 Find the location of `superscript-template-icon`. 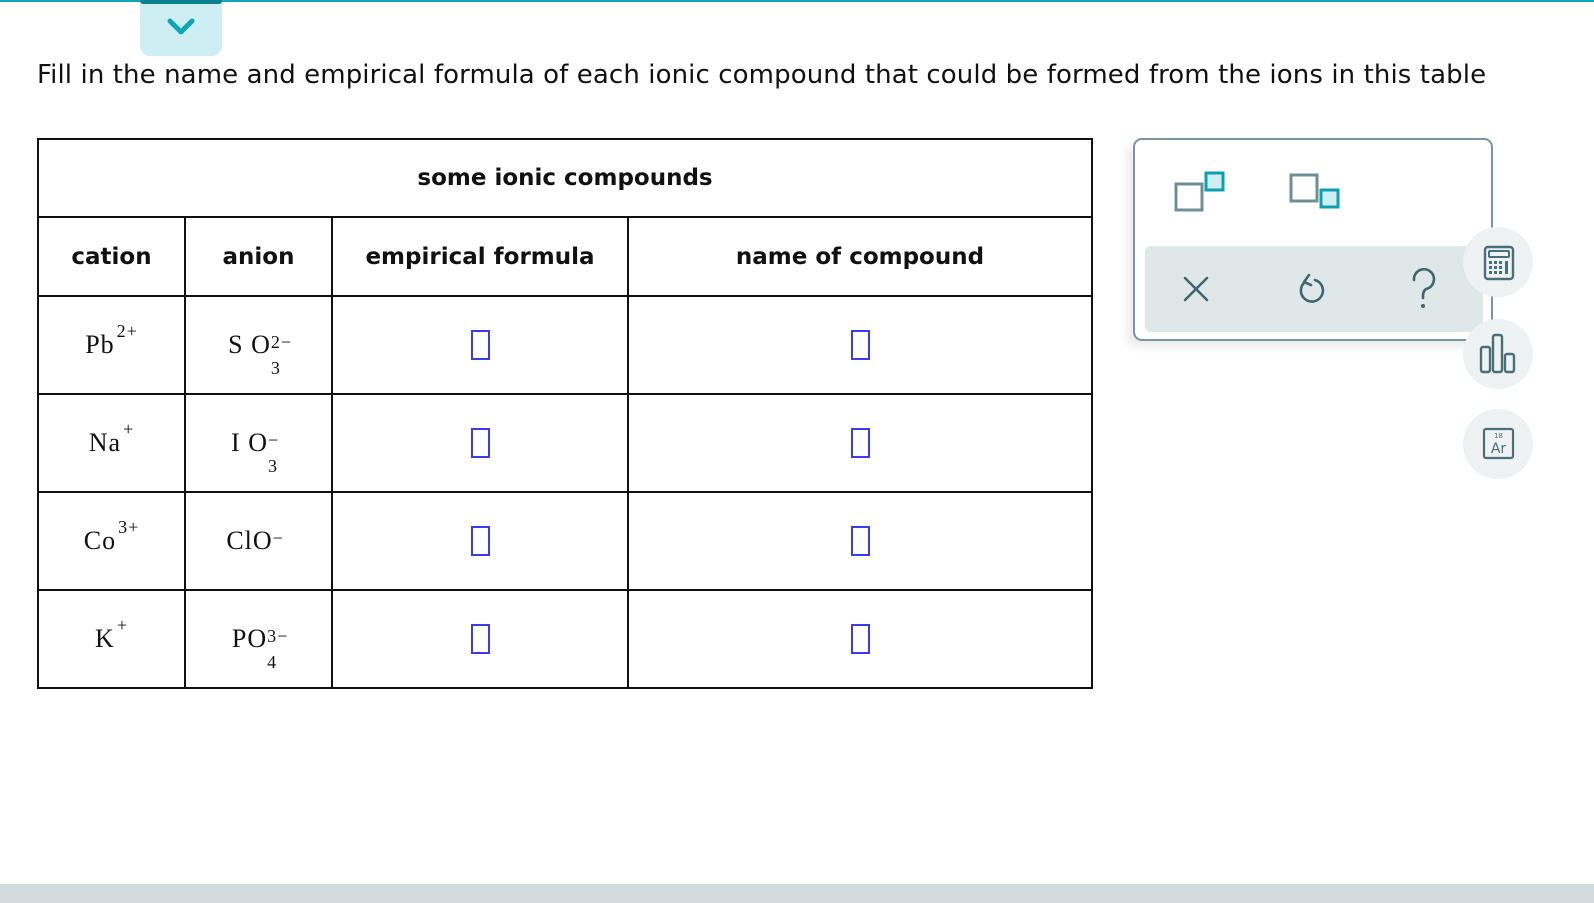

superscript-template-icon is located at coordinates (1199, 191).